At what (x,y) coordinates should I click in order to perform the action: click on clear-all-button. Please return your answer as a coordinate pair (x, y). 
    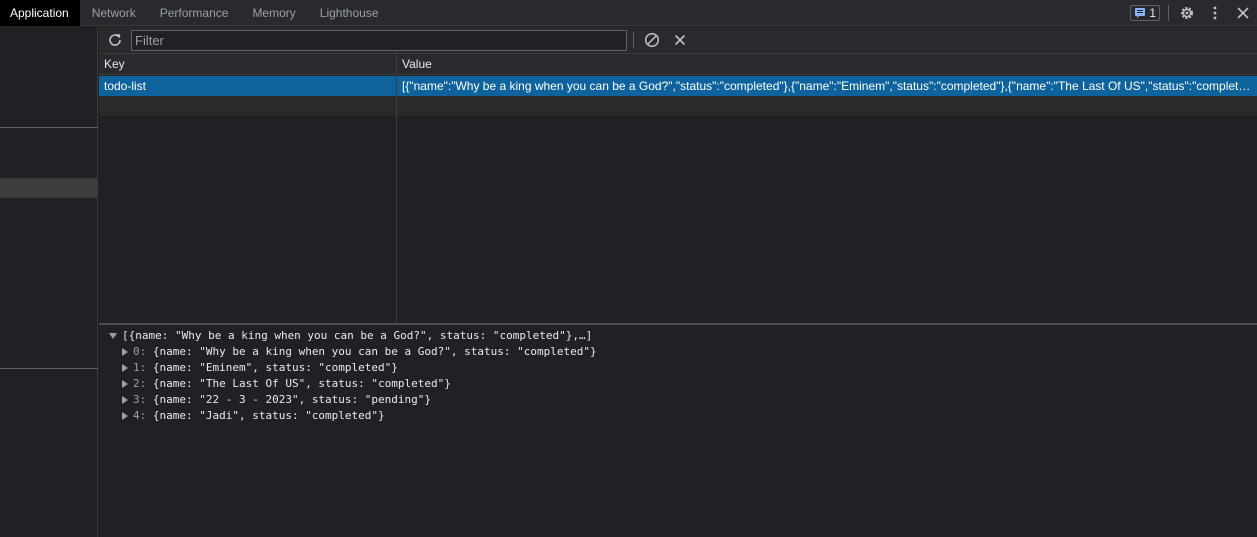
    Looking at the image, I should click on (652, 40).